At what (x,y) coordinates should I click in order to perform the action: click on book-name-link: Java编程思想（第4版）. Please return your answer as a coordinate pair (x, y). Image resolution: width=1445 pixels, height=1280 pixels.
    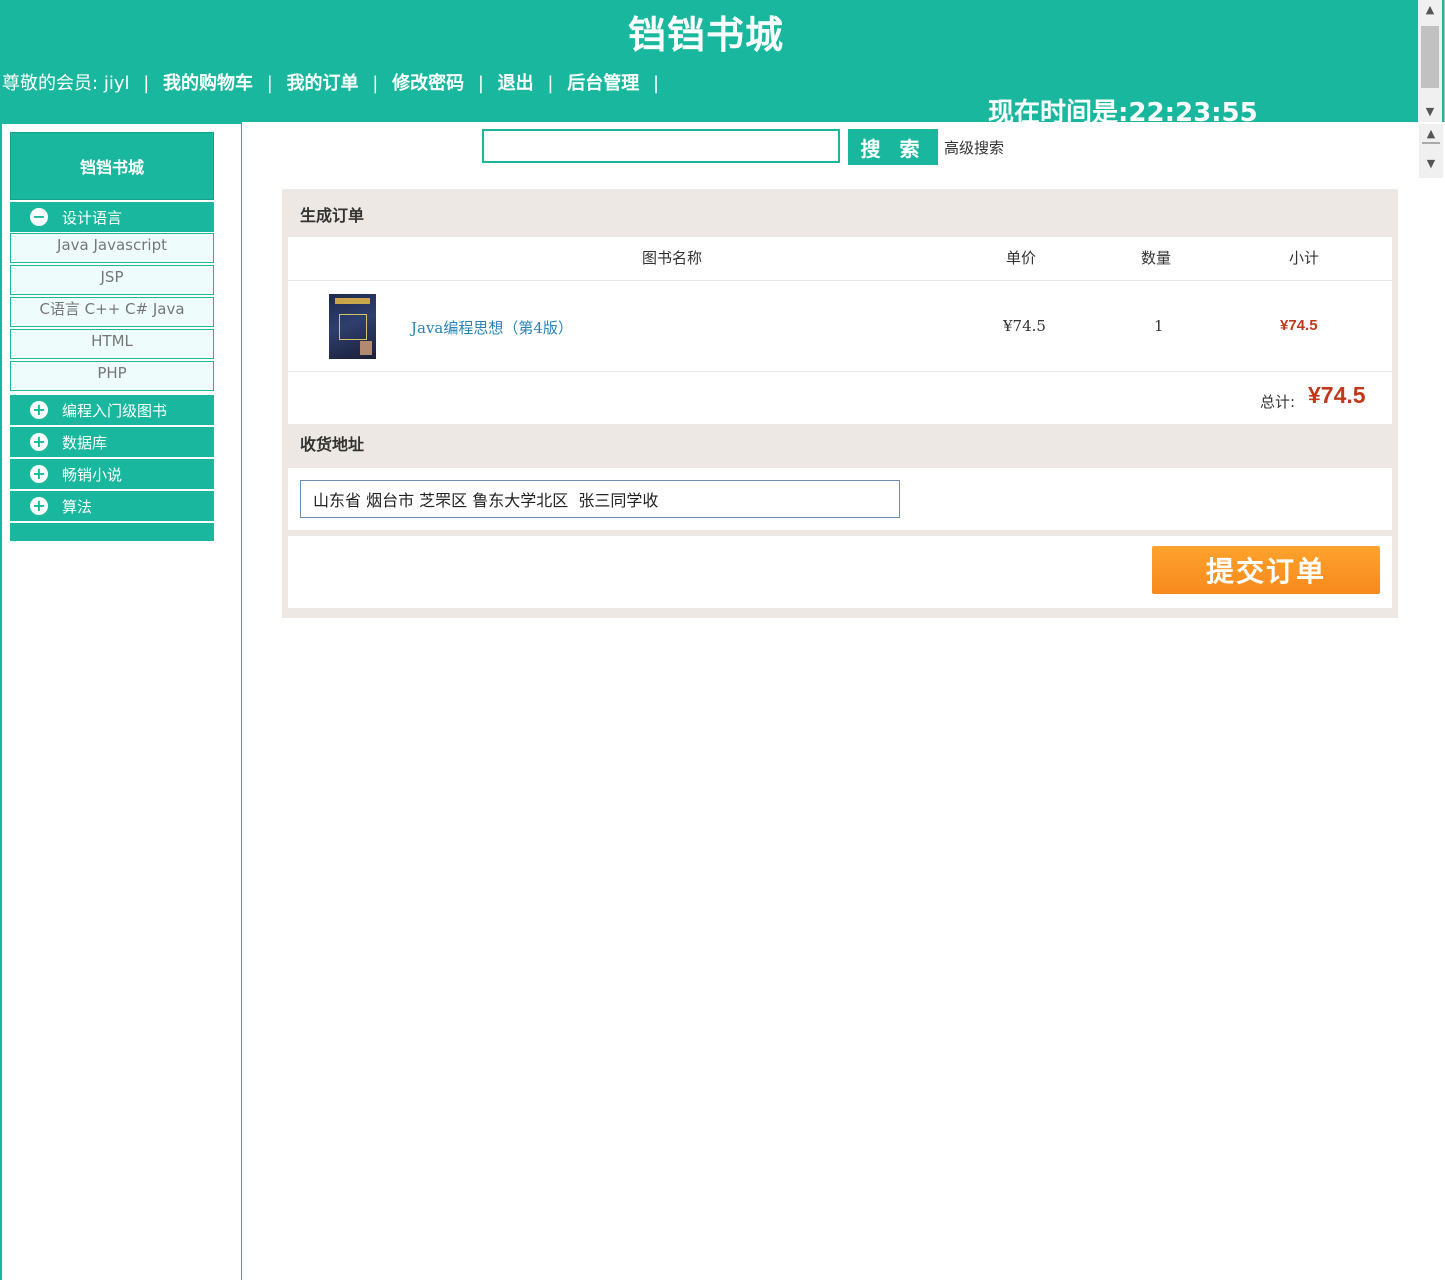
    Looking at the image, I should click on (492, 327).